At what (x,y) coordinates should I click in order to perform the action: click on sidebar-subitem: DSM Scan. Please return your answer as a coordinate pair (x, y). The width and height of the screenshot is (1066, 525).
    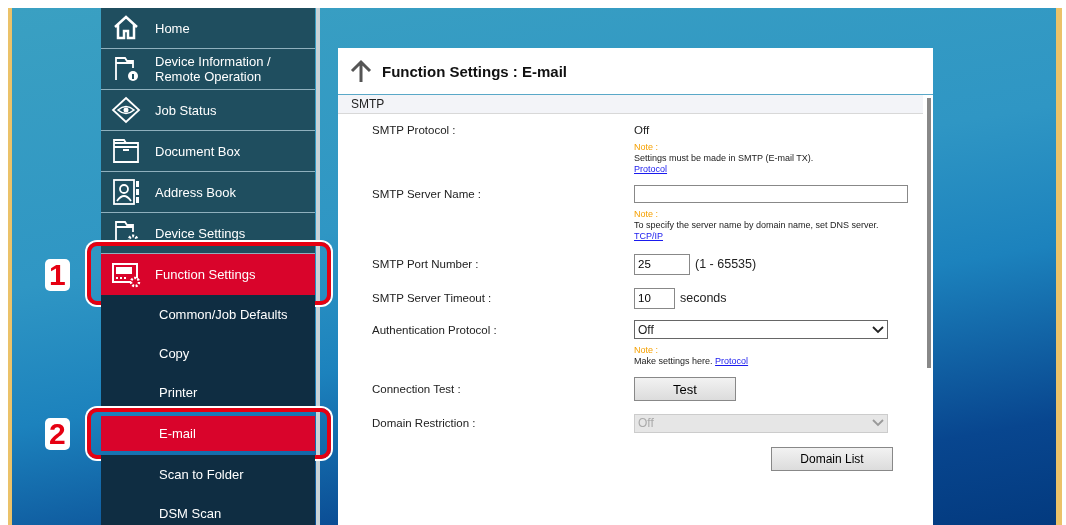
    Looking at the image, I should click on (208, 509).